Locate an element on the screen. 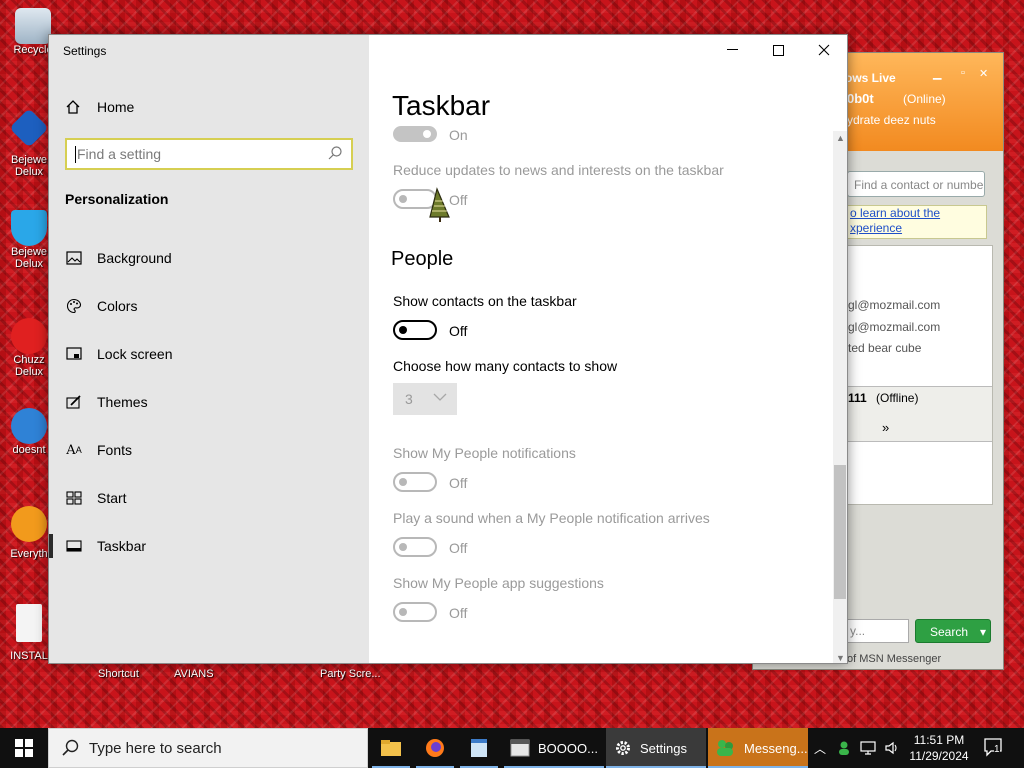 The image size is (1024, 768). clock-date: 11/29/2024 is located at coordinates (939, 756).